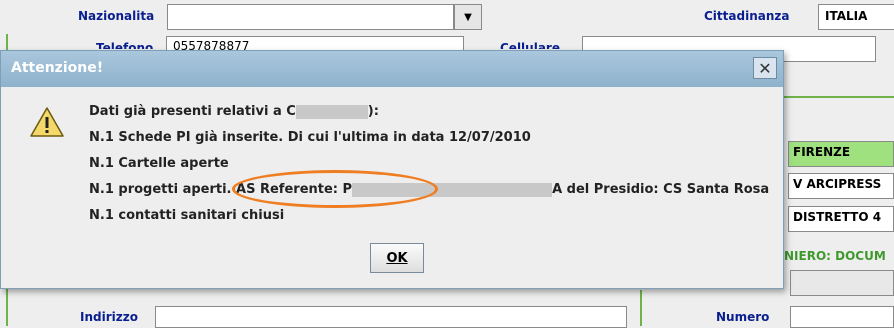 The width and height of the screenshot is (894, 328). Describe the element at coordinates (842, 283) in the screenshot. I see `documento-field` at that location.